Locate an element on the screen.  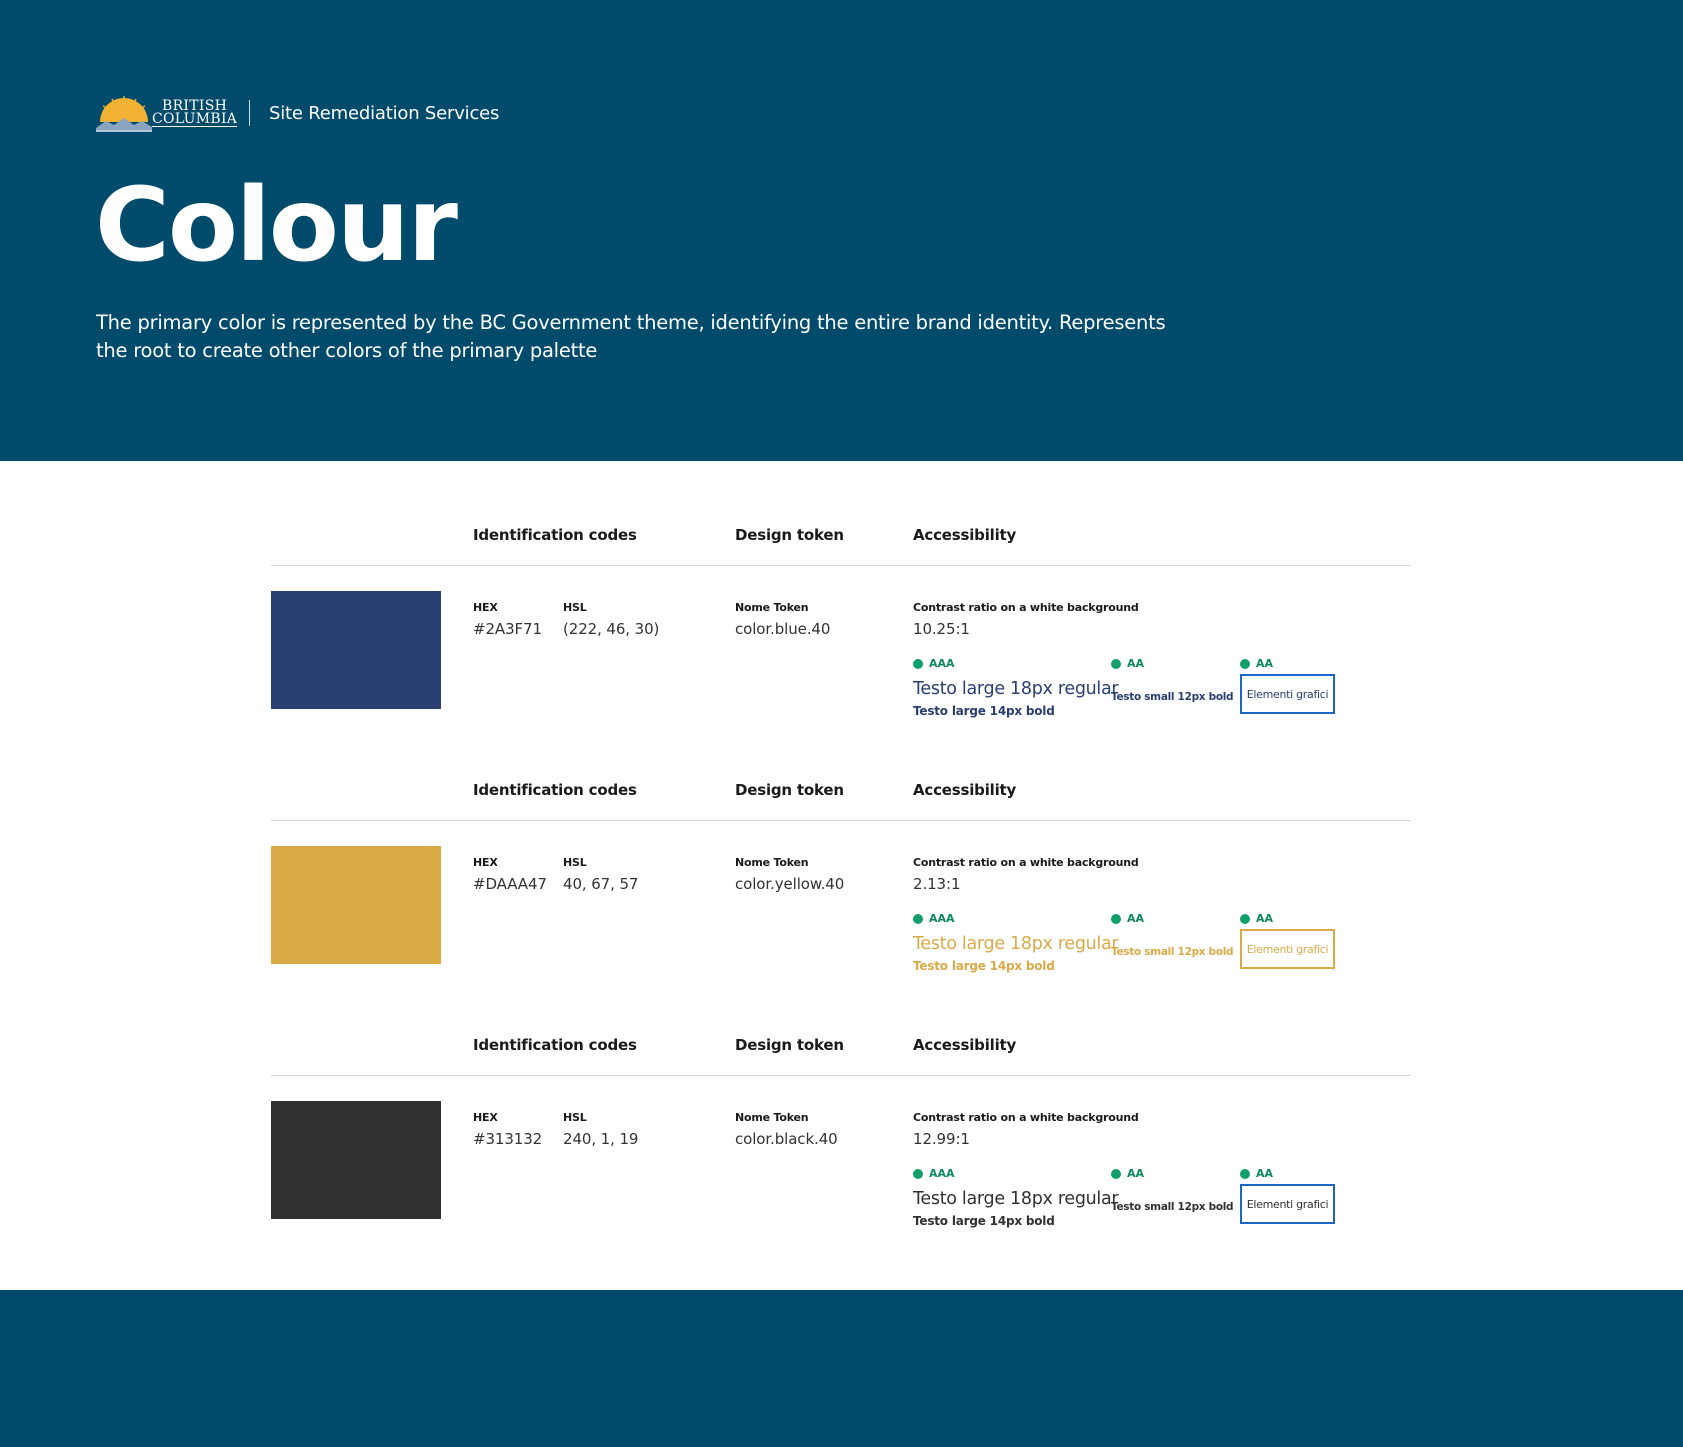
hex-value: #2A3F71 is located at coordinates (507, 629).